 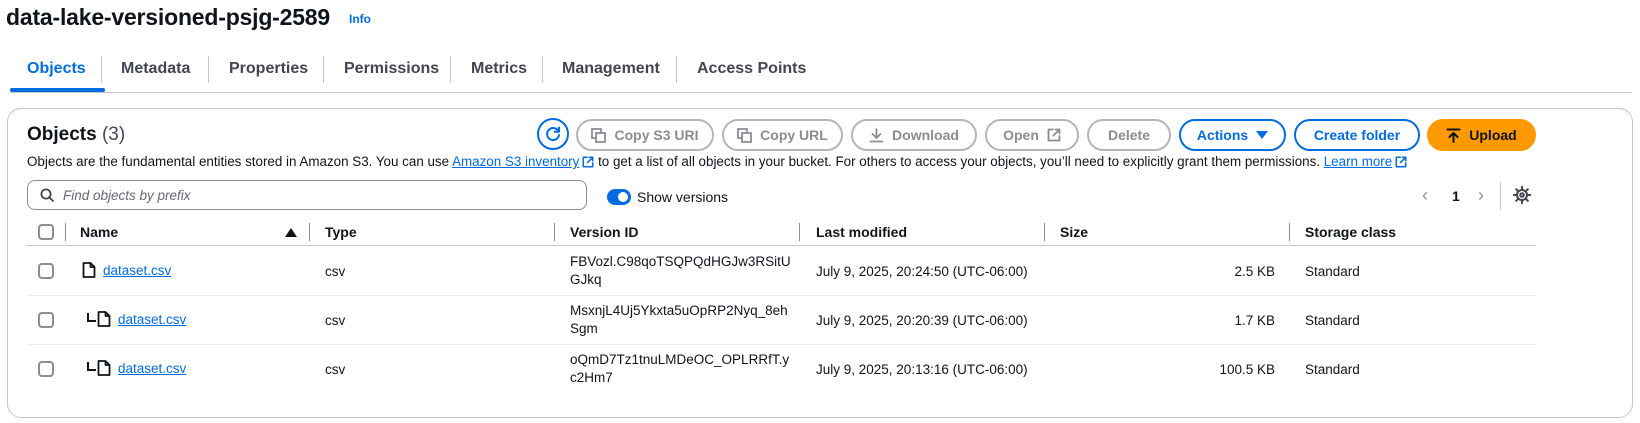 I want to click on search-input, so click(x=313, y=195).